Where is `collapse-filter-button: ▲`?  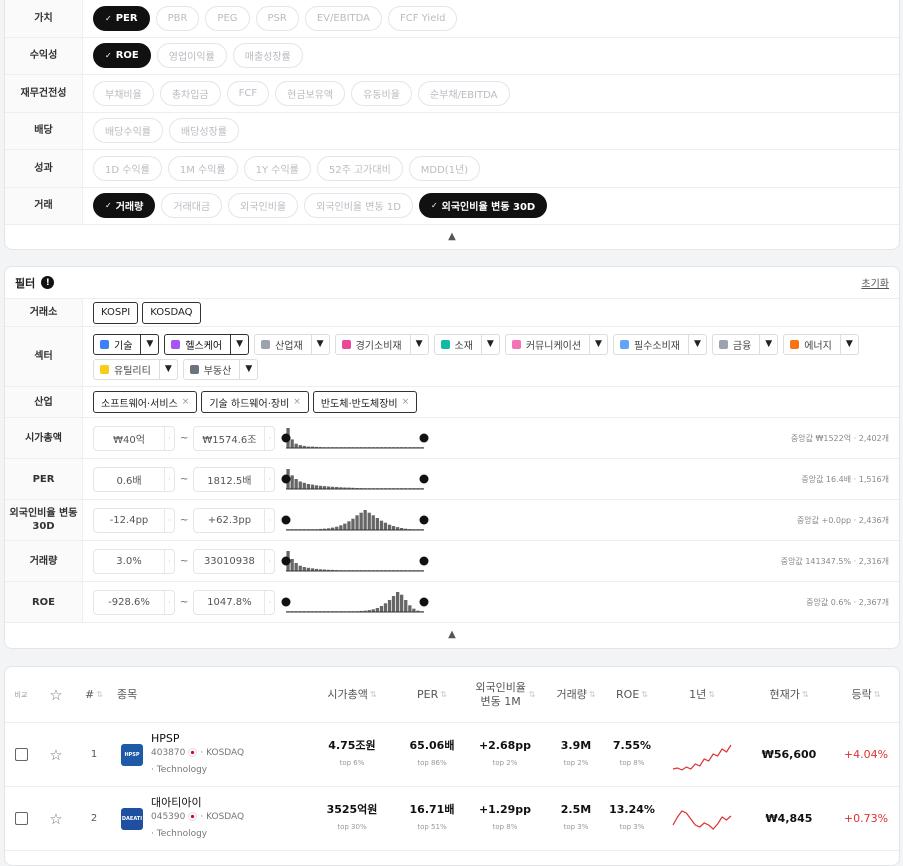 collapse-filter-button: ▲ is located at coordinates (452, 634).